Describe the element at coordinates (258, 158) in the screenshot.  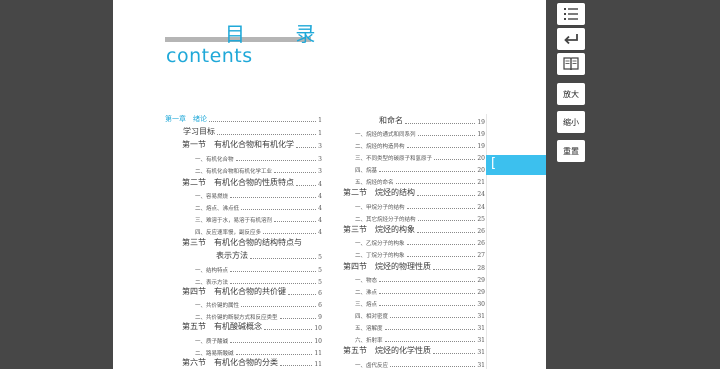
I see `toc-entry: 一、有机化合物 3` at that location.